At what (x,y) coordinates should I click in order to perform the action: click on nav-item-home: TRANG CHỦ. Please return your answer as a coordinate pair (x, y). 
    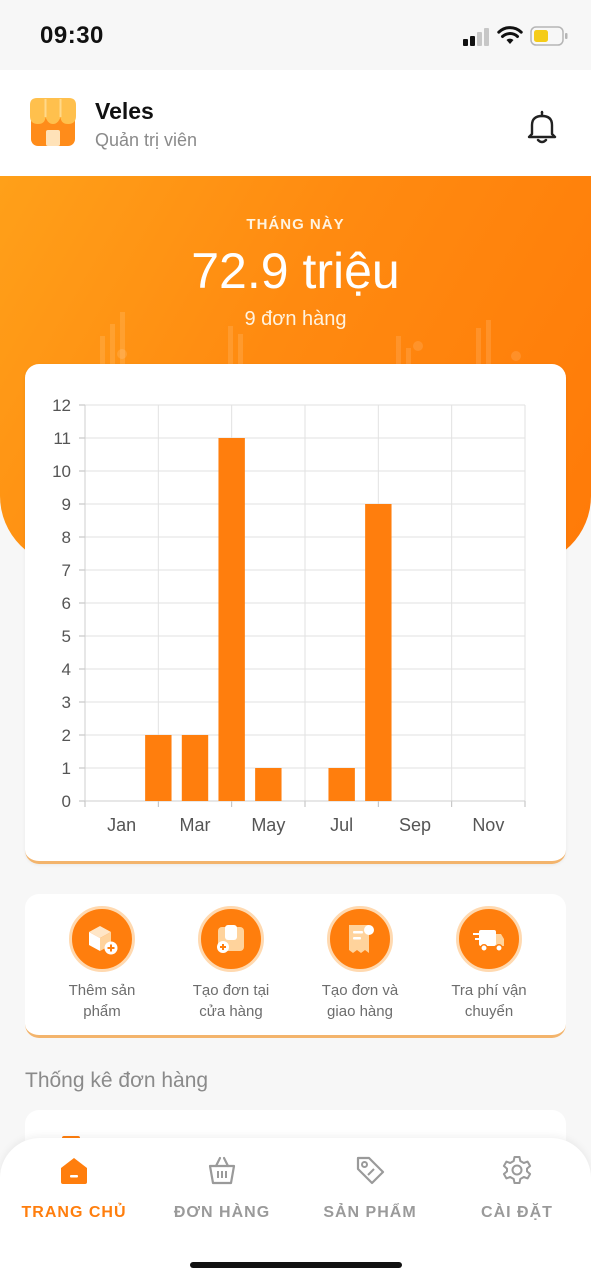
    Looking at the image, I should click on (74, 1192).